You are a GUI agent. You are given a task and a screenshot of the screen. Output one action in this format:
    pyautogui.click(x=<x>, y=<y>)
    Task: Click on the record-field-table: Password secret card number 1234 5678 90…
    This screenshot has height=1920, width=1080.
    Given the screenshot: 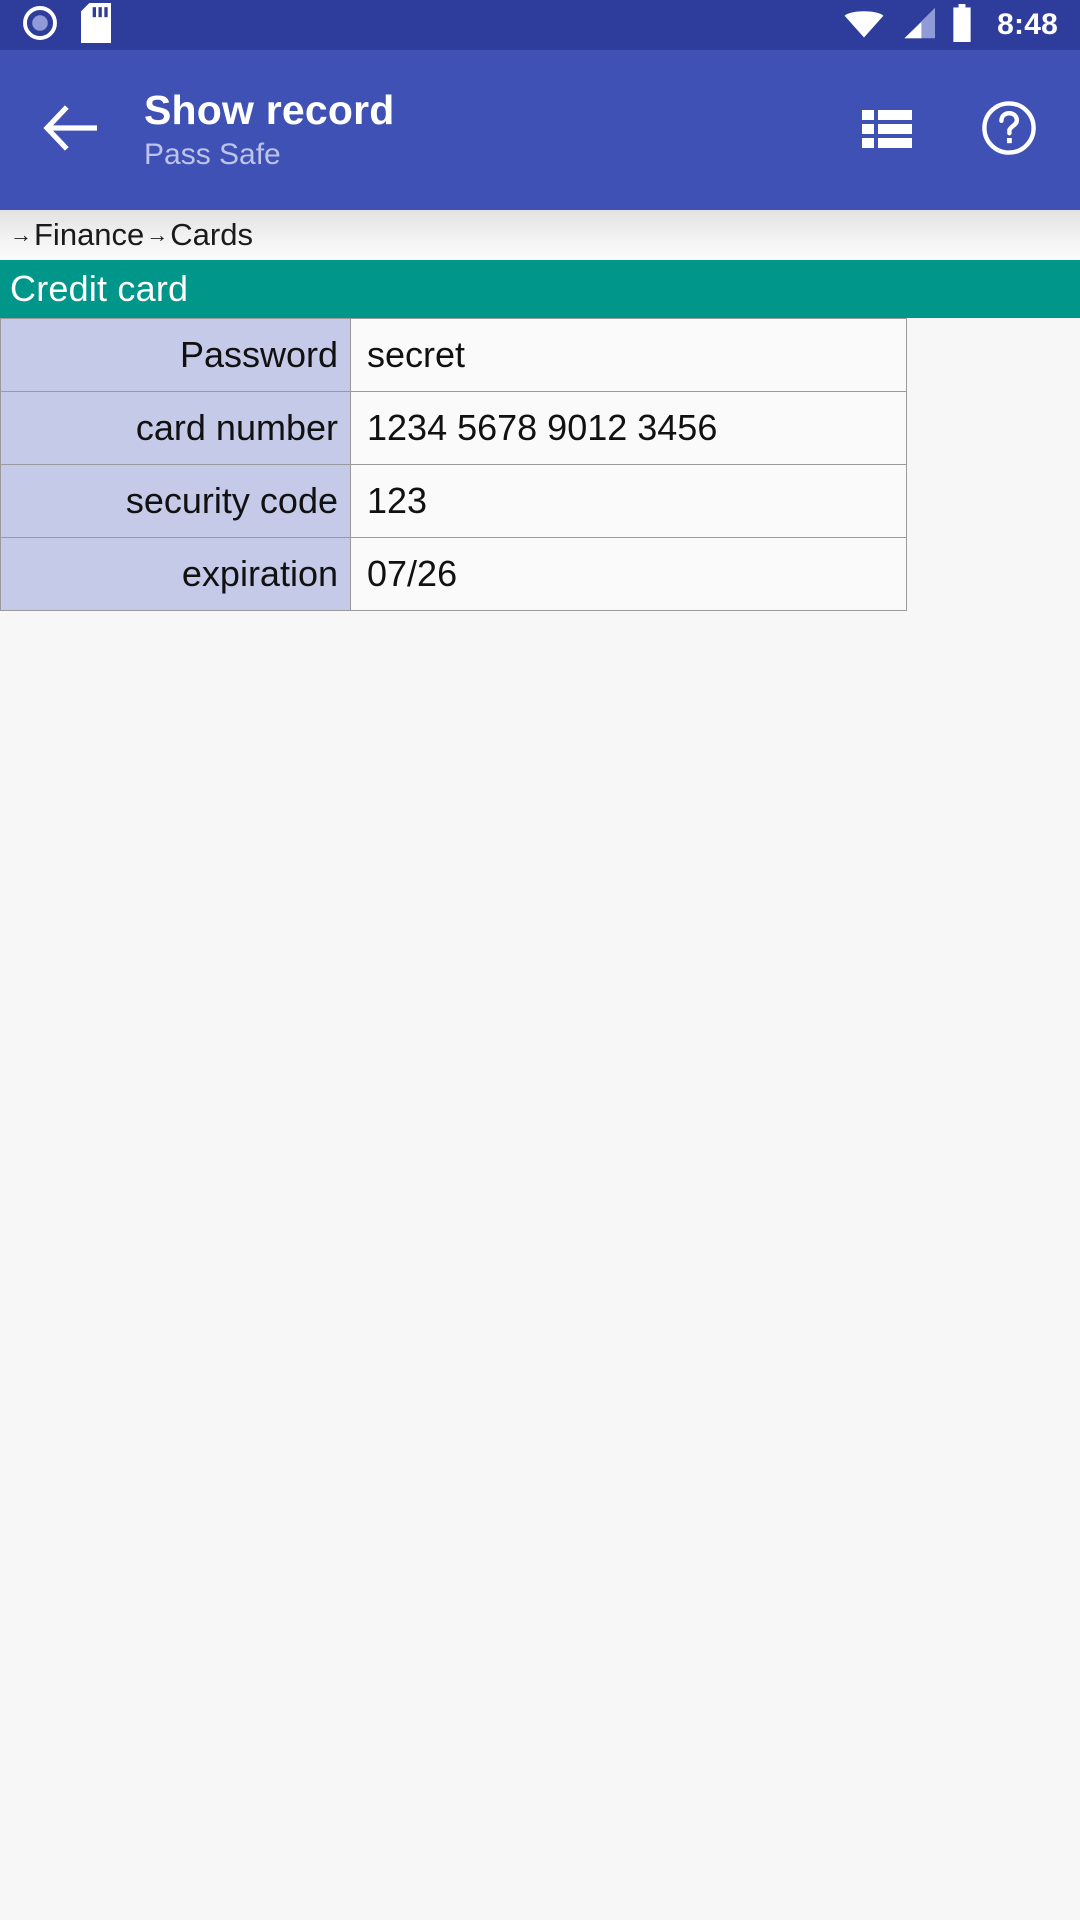 What is the action you would take?
    pyautogui.click(x=453, y=464)
    